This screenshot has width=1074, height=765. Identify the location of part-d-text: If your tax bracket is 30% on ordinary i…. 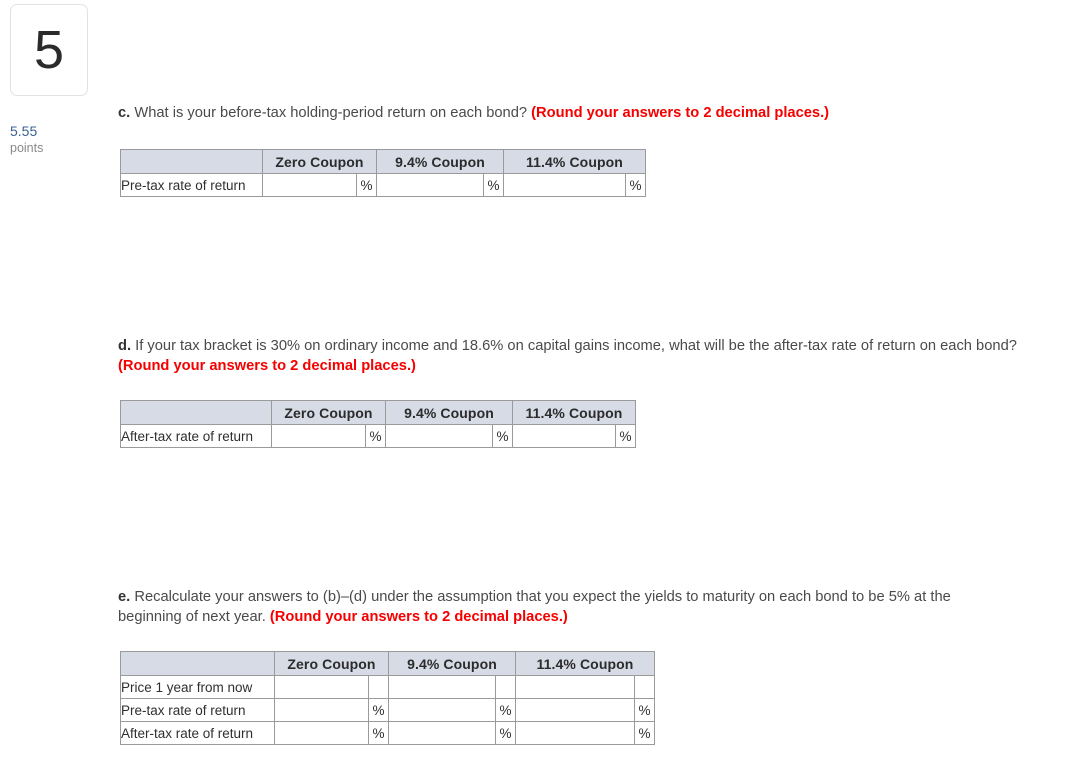
(576, 346).